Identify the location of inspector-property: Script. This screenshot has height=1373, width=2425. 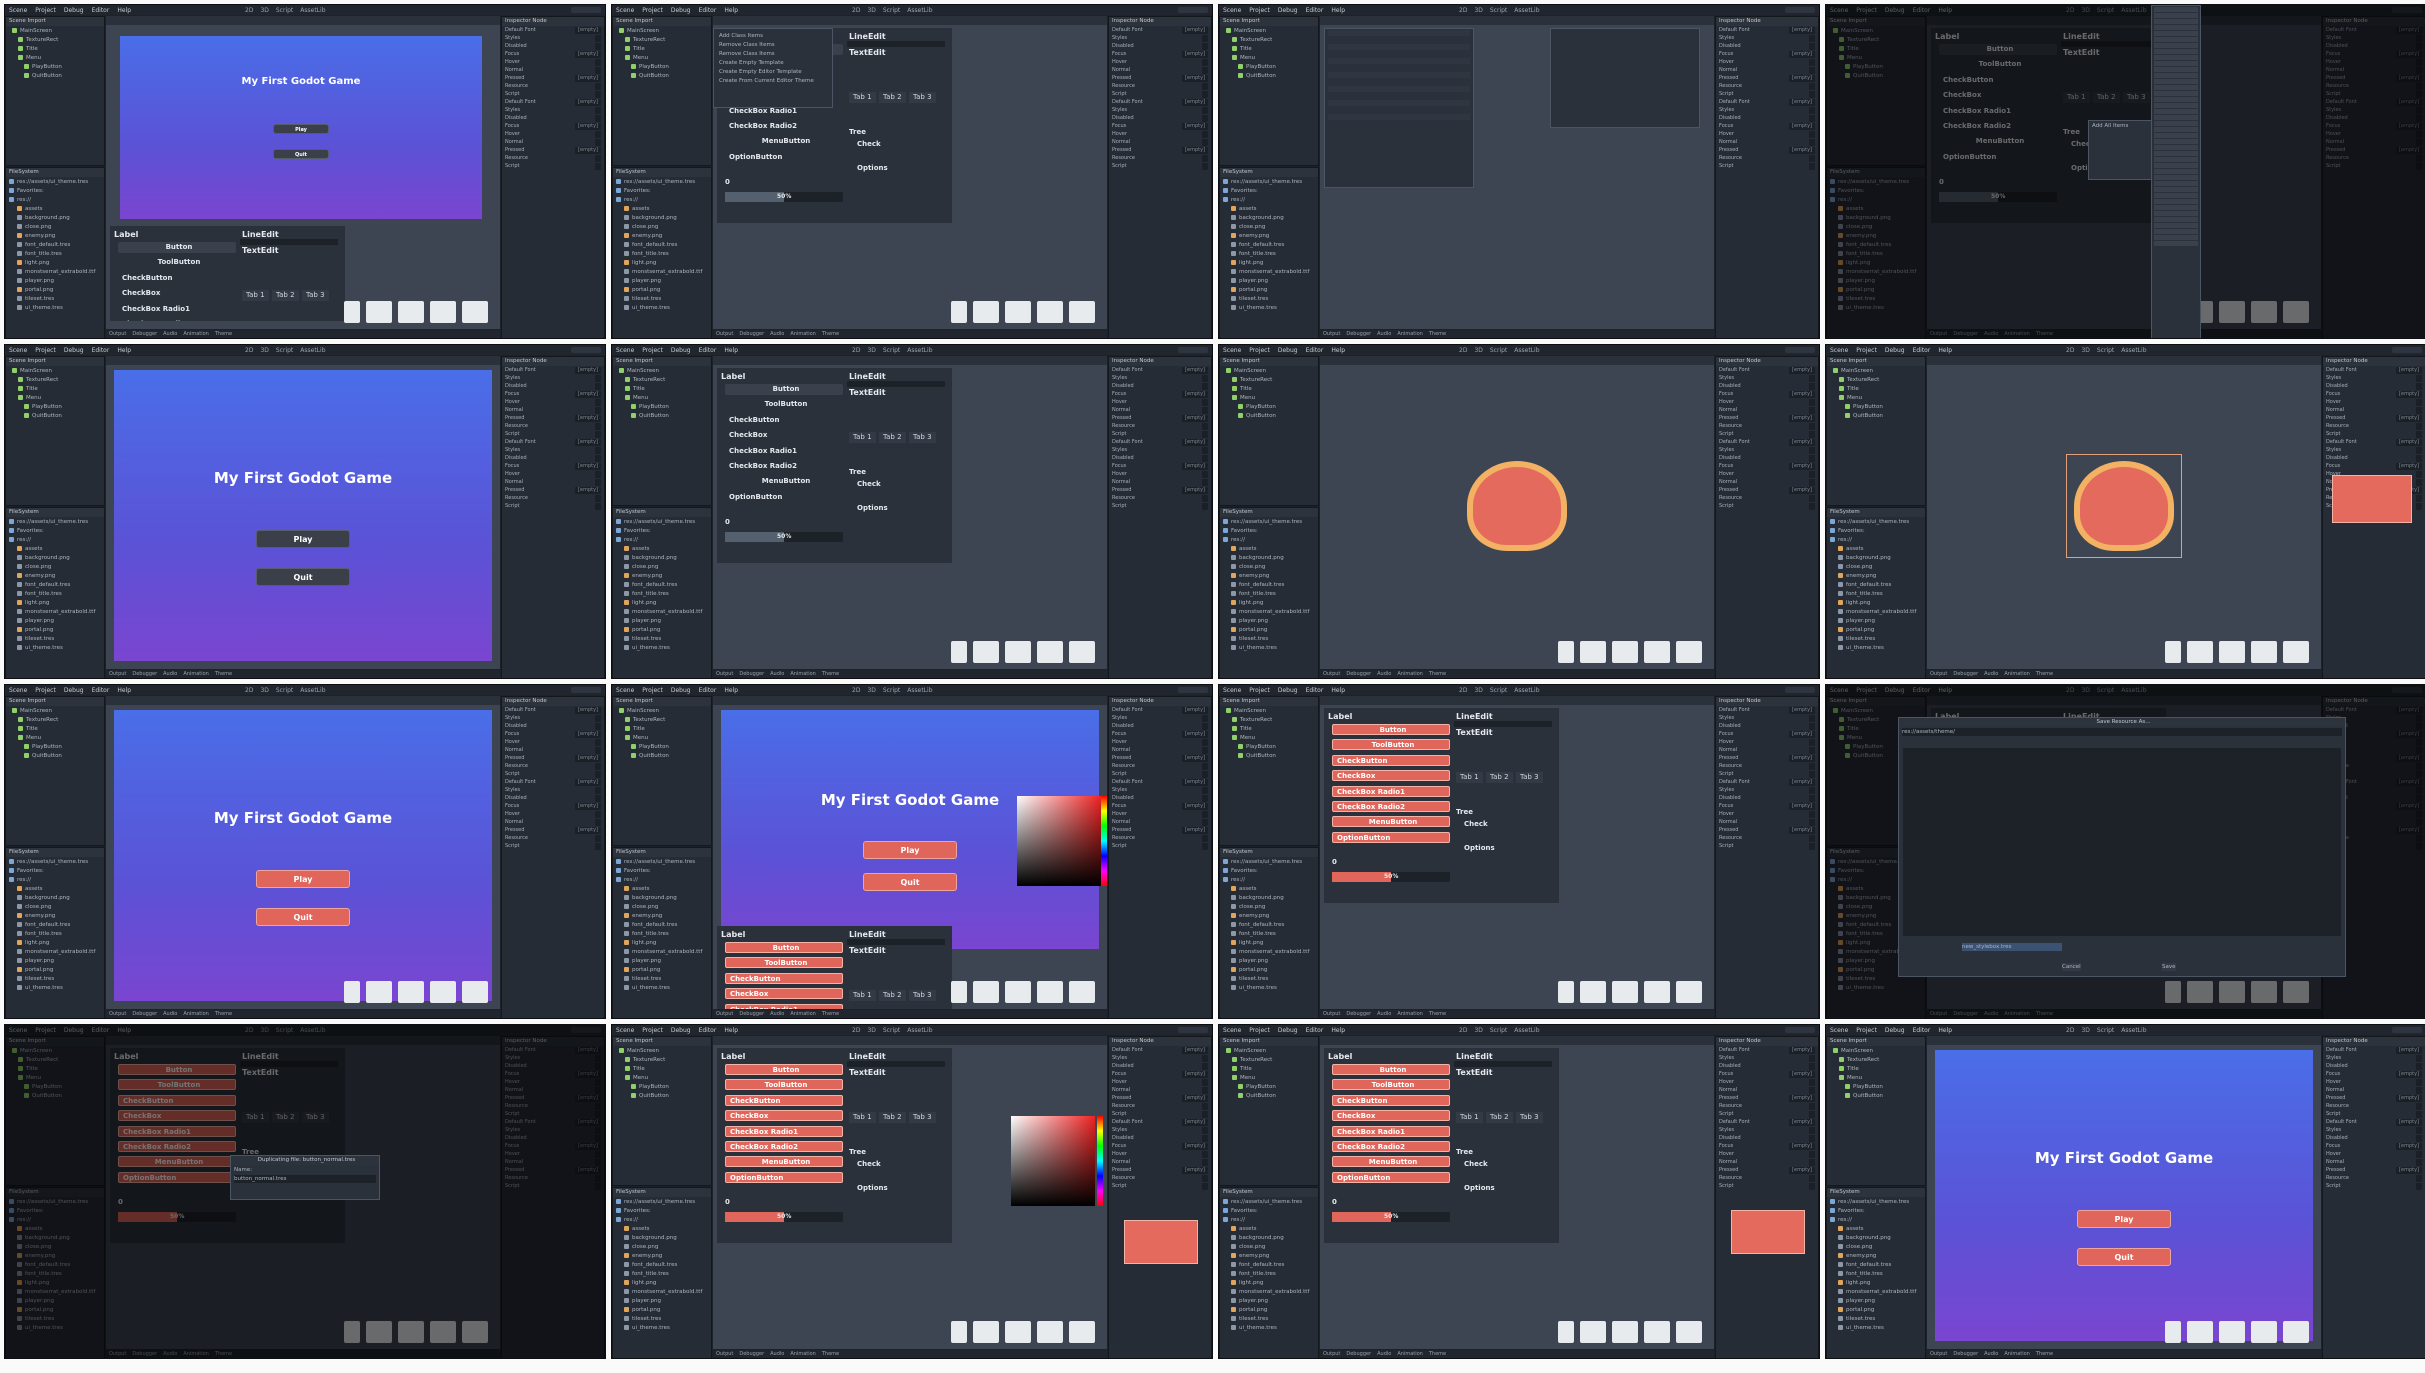
(553, 846).